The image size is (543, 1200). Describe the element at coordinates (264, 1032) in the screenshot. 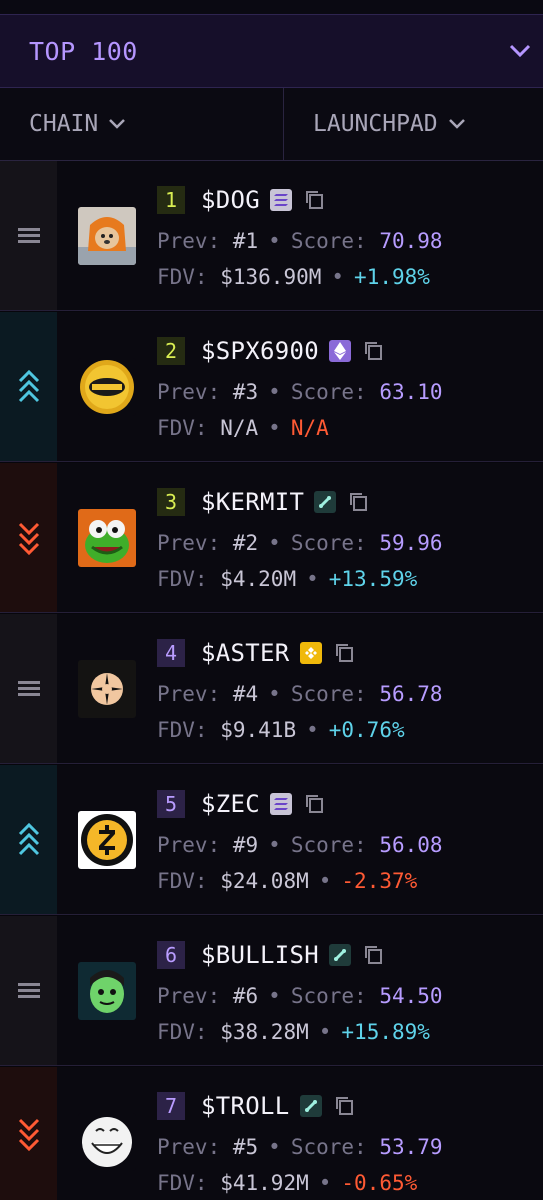

I see `fdv-value: $38.28M` at that location.